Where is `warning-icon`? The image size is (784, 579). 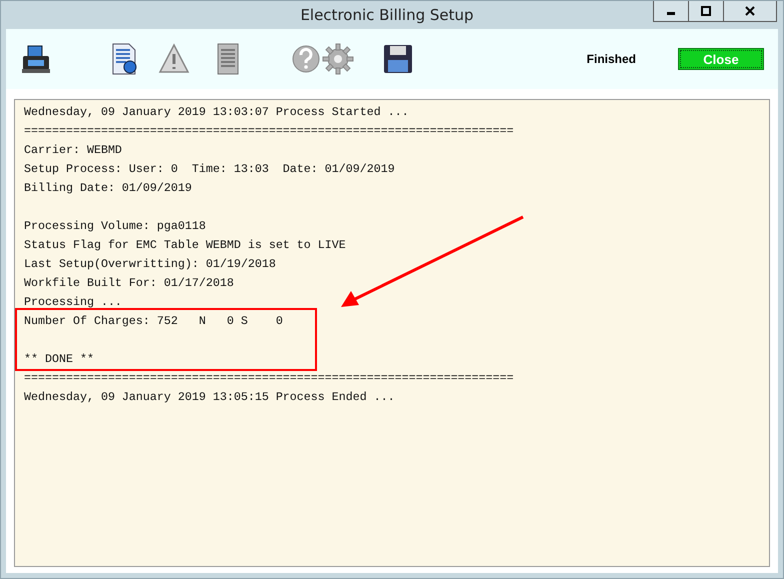
warning-icon is located at coordinates (174, 59).